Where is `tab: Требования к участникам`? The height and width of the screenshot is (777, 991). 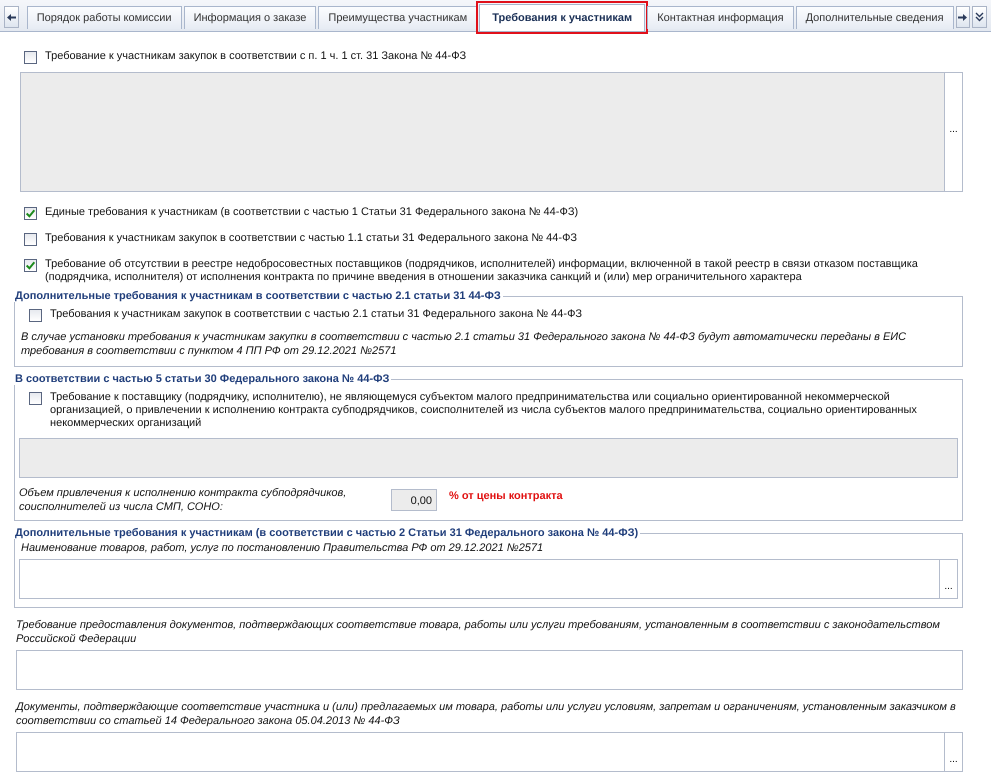 tab: Требования к участникам is located at coordinates (562, 17).